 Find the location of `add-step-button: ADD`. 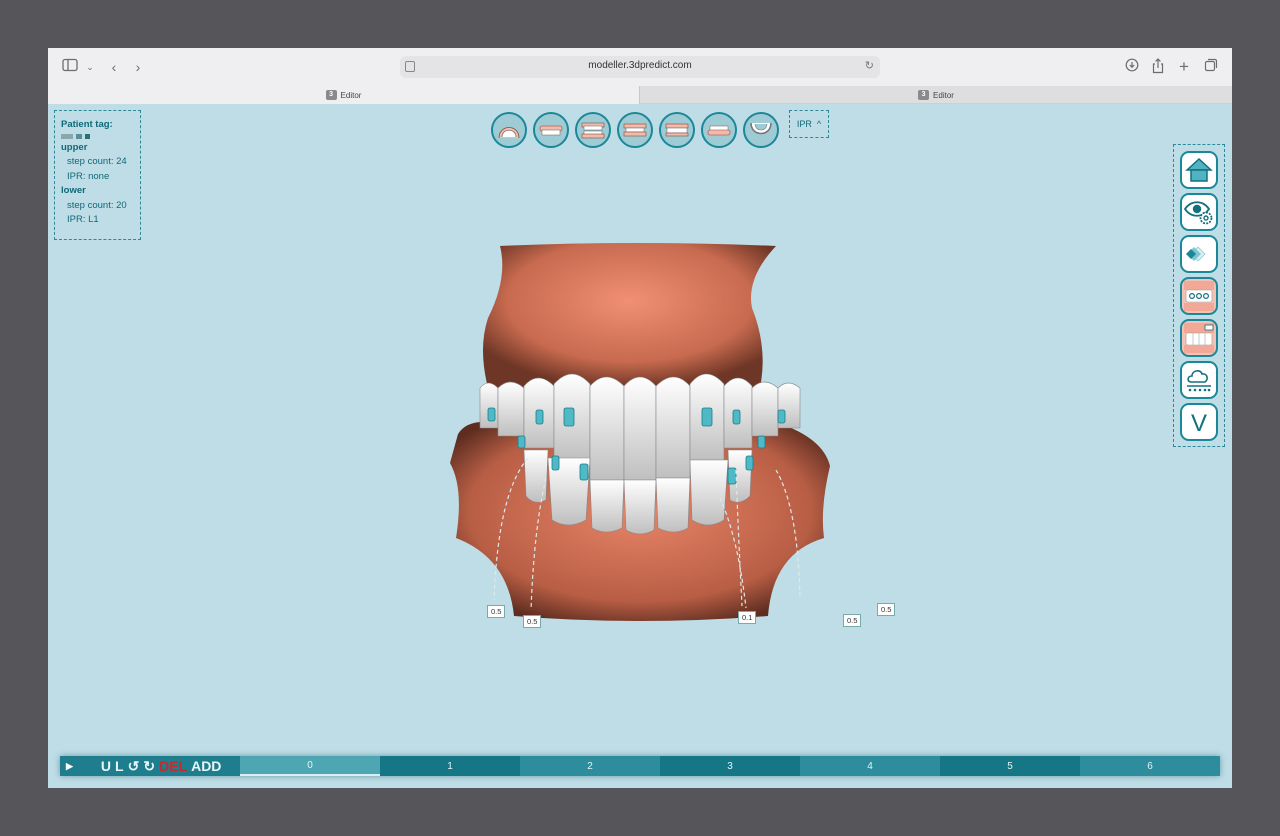

add-step-button: ADD is located at coordinates (206, 766).